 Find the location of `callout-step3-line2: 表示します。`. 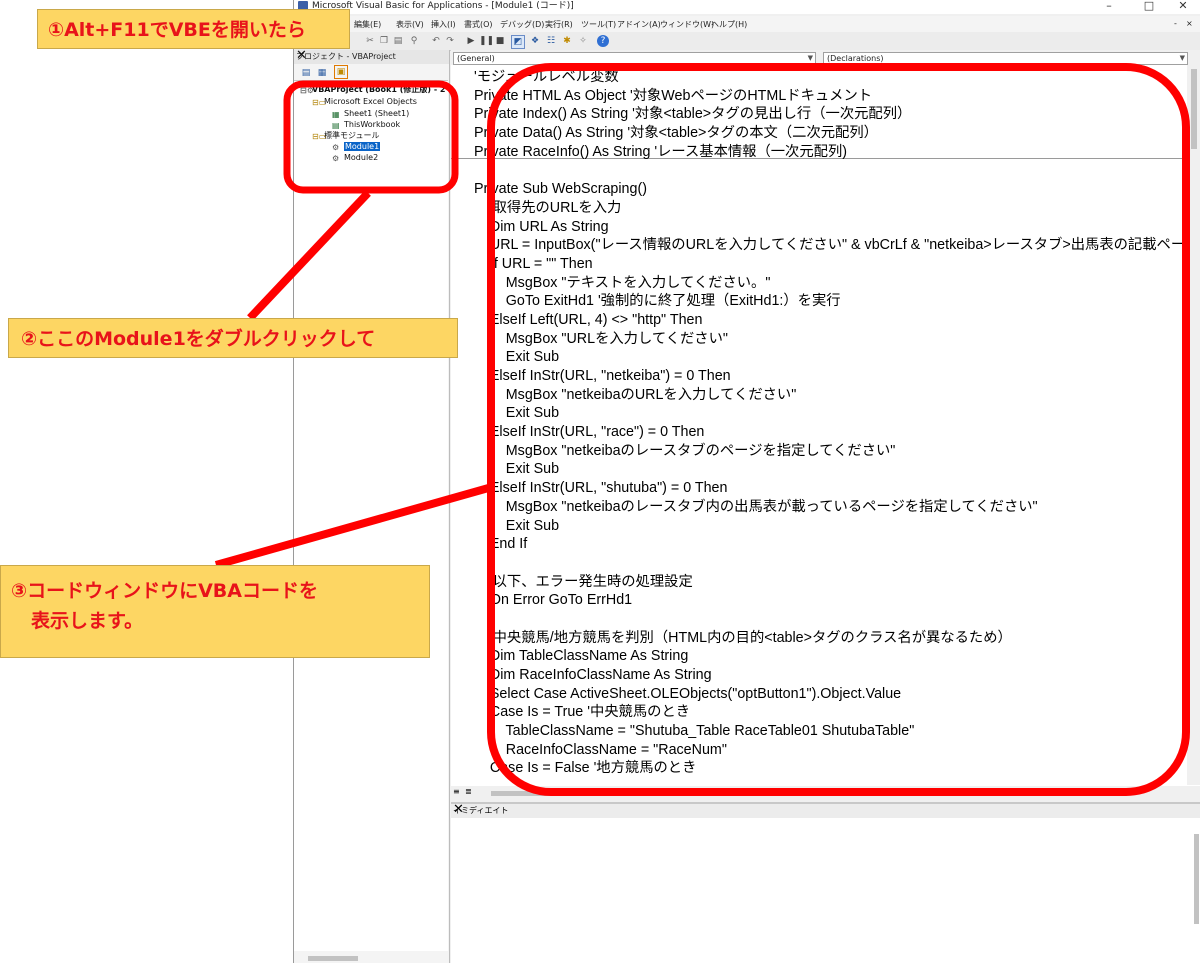

callout-step3-line2: 表示します。 is located at coordinates (87, 621).